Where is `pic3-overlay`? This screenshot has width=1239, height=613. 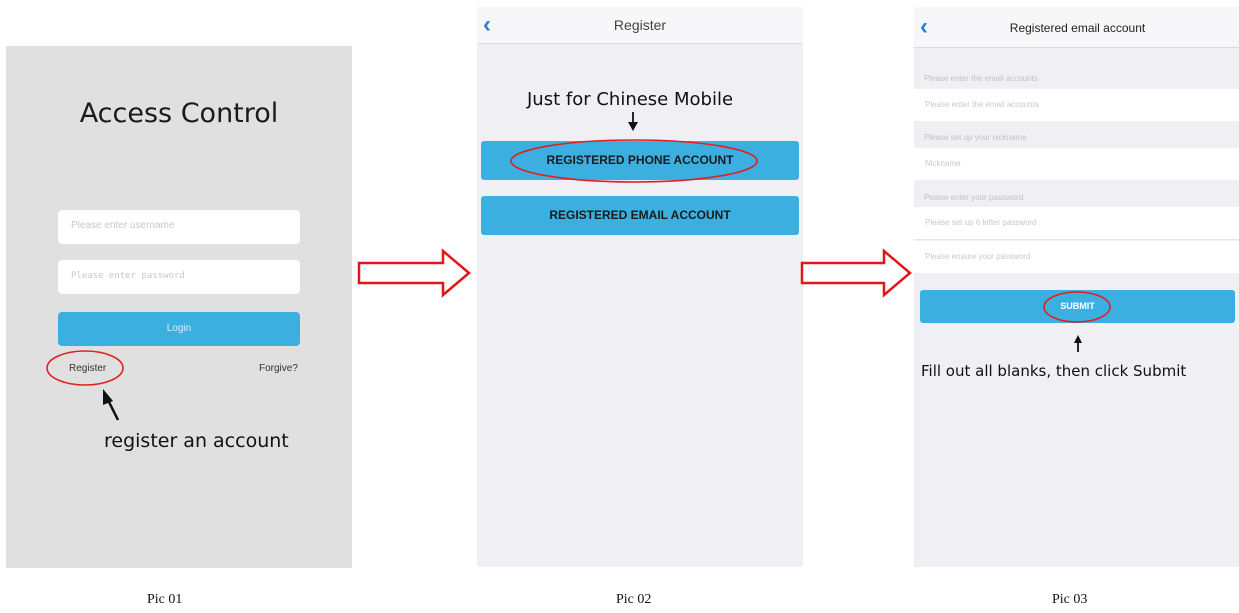 pic3-overlay is located at coordinates (1077, 321).